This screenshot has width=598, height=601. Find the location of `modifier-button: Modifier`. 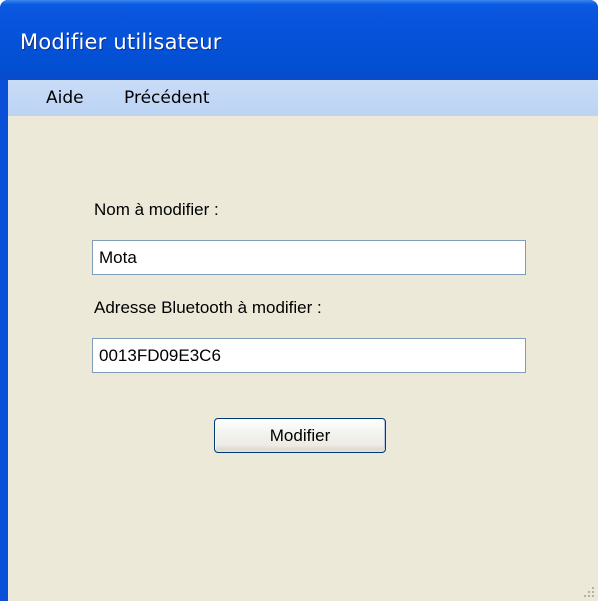

modifier-button: Modifier is located at coordinates (300, 435).